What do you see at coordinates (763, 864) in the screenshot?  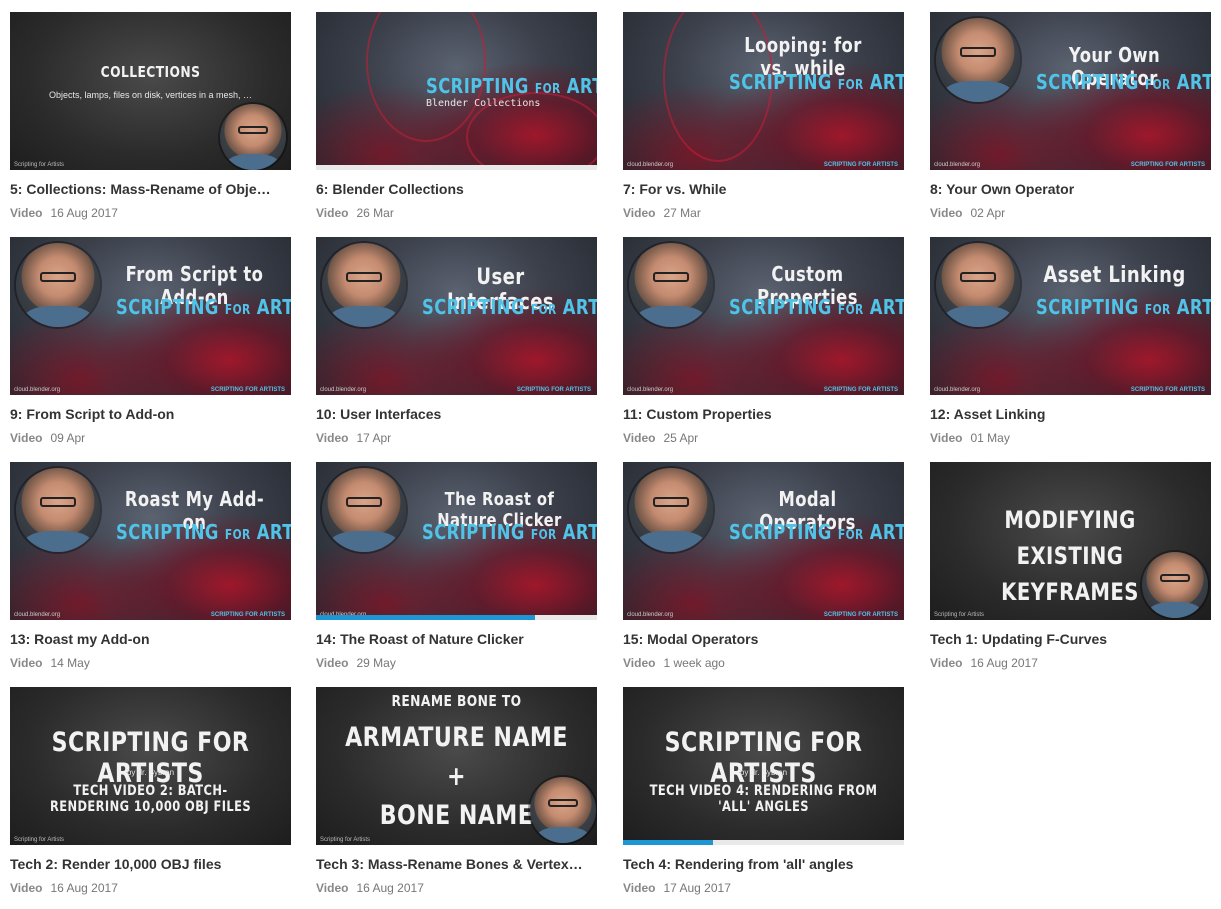 I see `video-title: Tech 4: Rendering from 'all' angles` at bounding box center [763, 864].